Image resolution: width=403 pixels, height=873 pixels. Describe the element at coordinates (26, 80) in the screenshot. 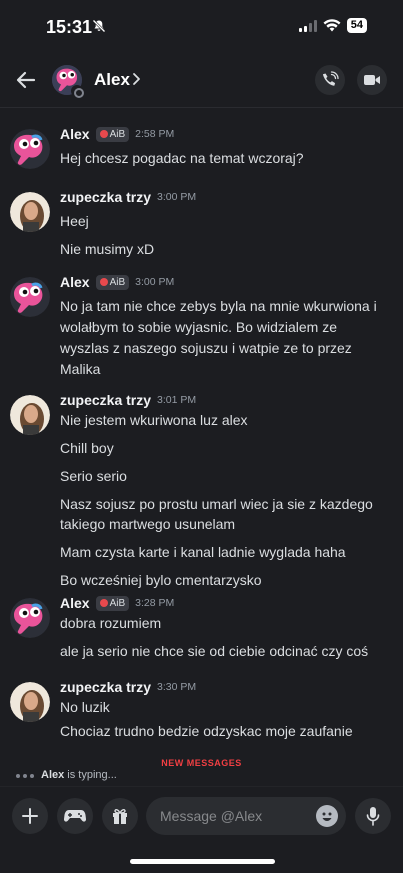

I see `arrow-left-icon` at that location.